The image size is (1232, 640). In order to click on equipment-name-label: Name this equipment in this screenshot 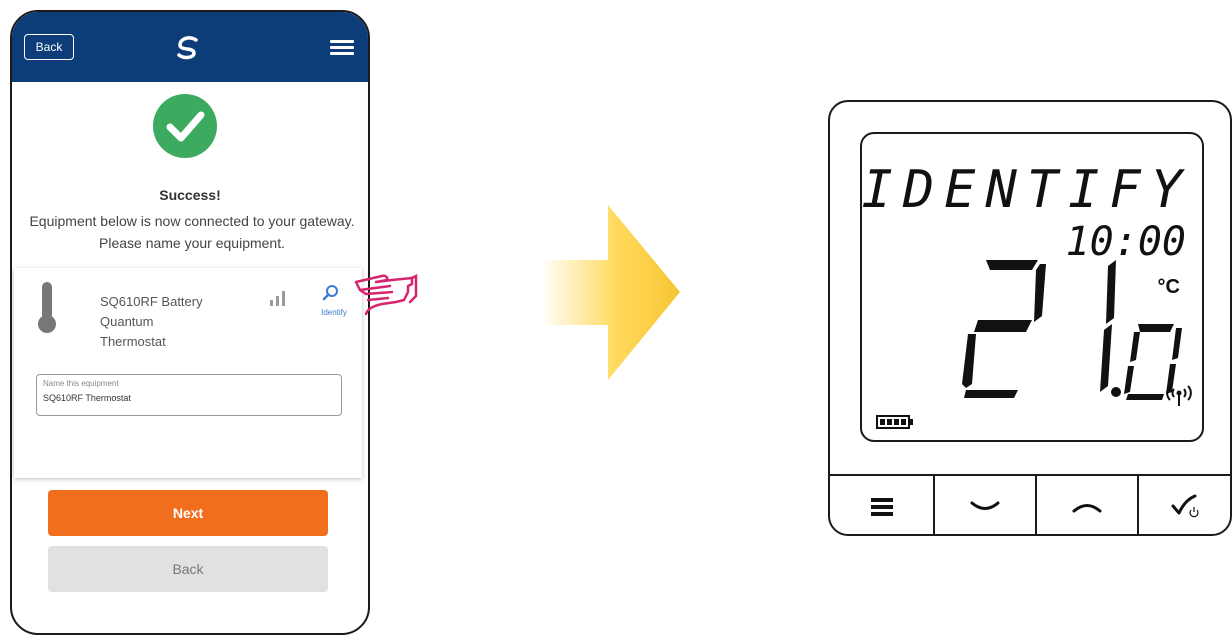, I will do `click(81, 383)`.